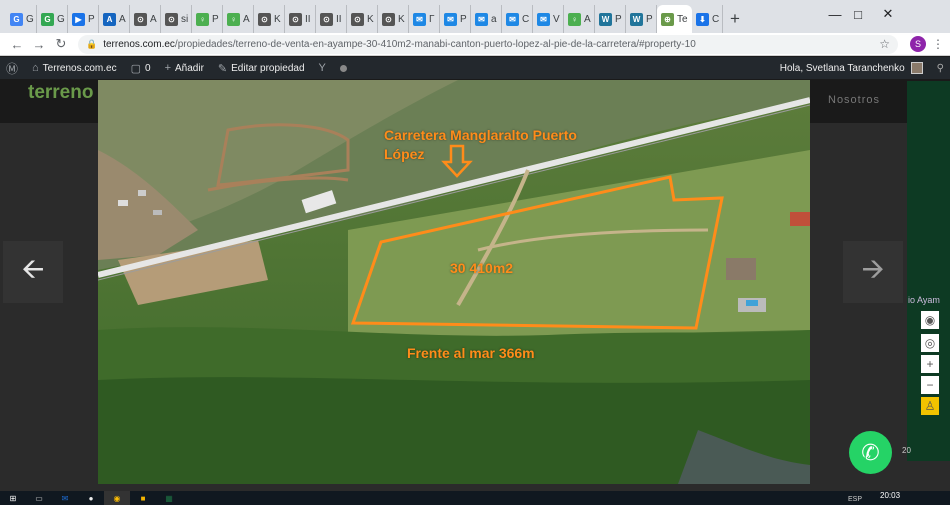 The height and width of the screenshot is (505, 950). I want to click on browser-tab: ▶ P, so click(83, 19).